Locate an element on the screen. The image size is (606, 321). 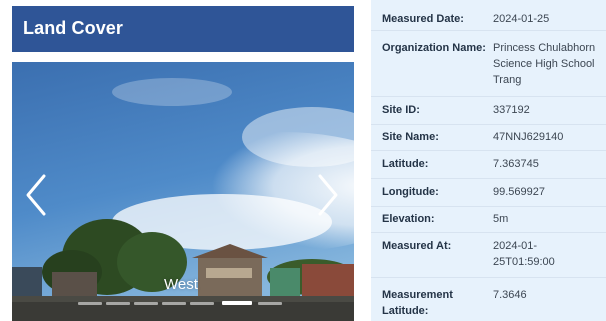
chevron-right-icon is located at coordinates (327, 195).